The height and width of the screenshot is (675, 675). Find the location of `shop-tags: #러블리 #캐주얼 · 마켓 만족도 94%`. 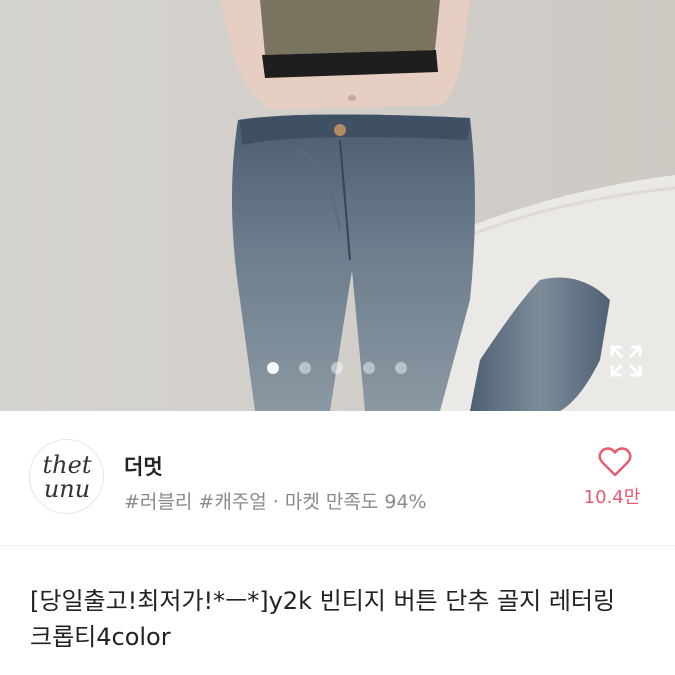

shop-tags: #러블리 #캐주얼 · 마켓 만족도 94% is located at coordinates (275, 502).